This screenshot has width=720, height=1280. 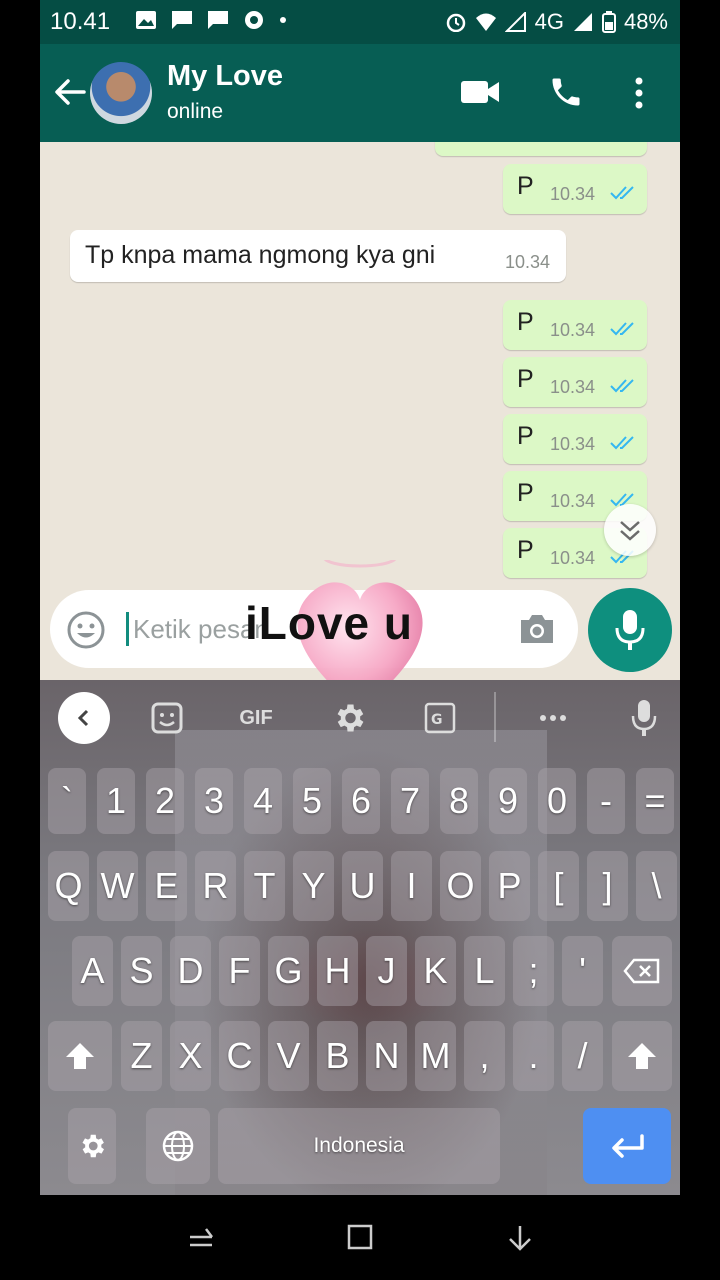 I want to click on key: N, so click(x=386, y=1056).